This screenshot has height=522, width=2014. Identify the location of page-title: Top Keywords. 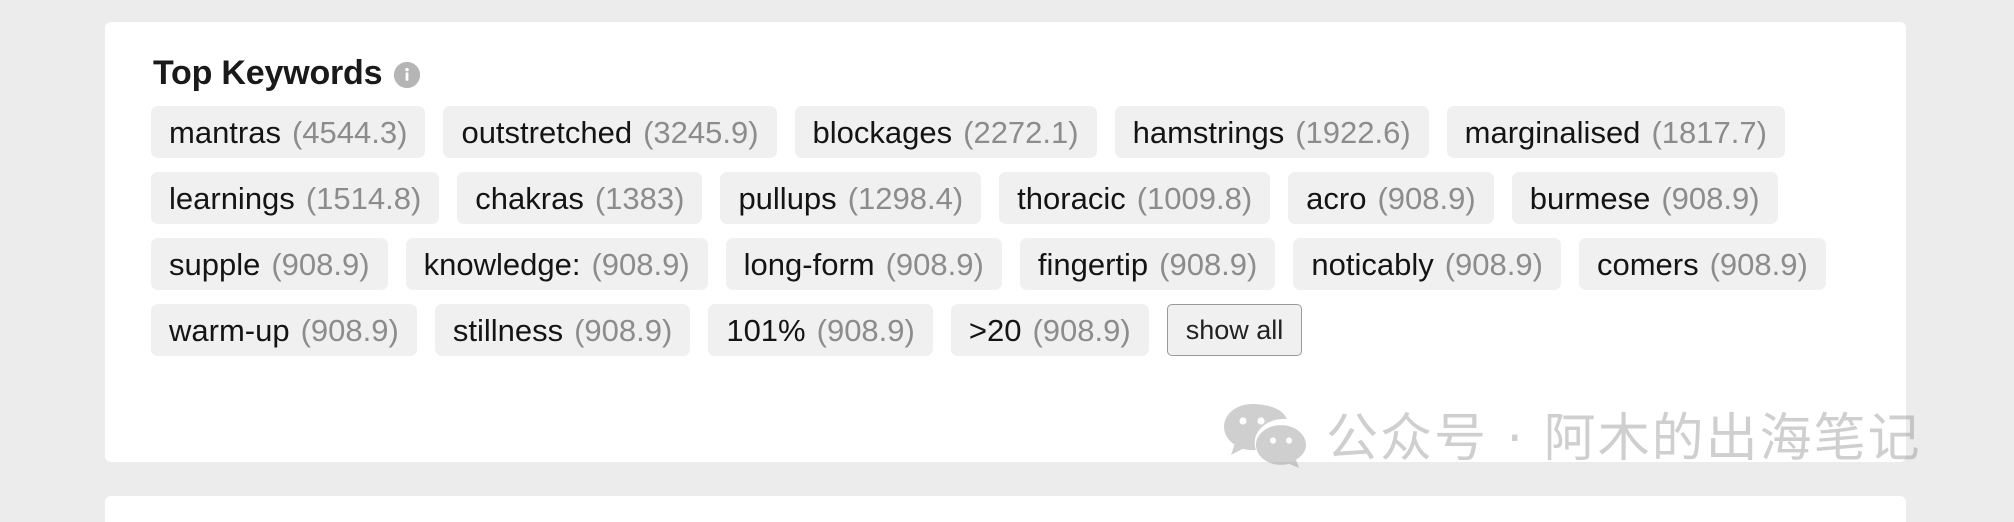
(268, 73).